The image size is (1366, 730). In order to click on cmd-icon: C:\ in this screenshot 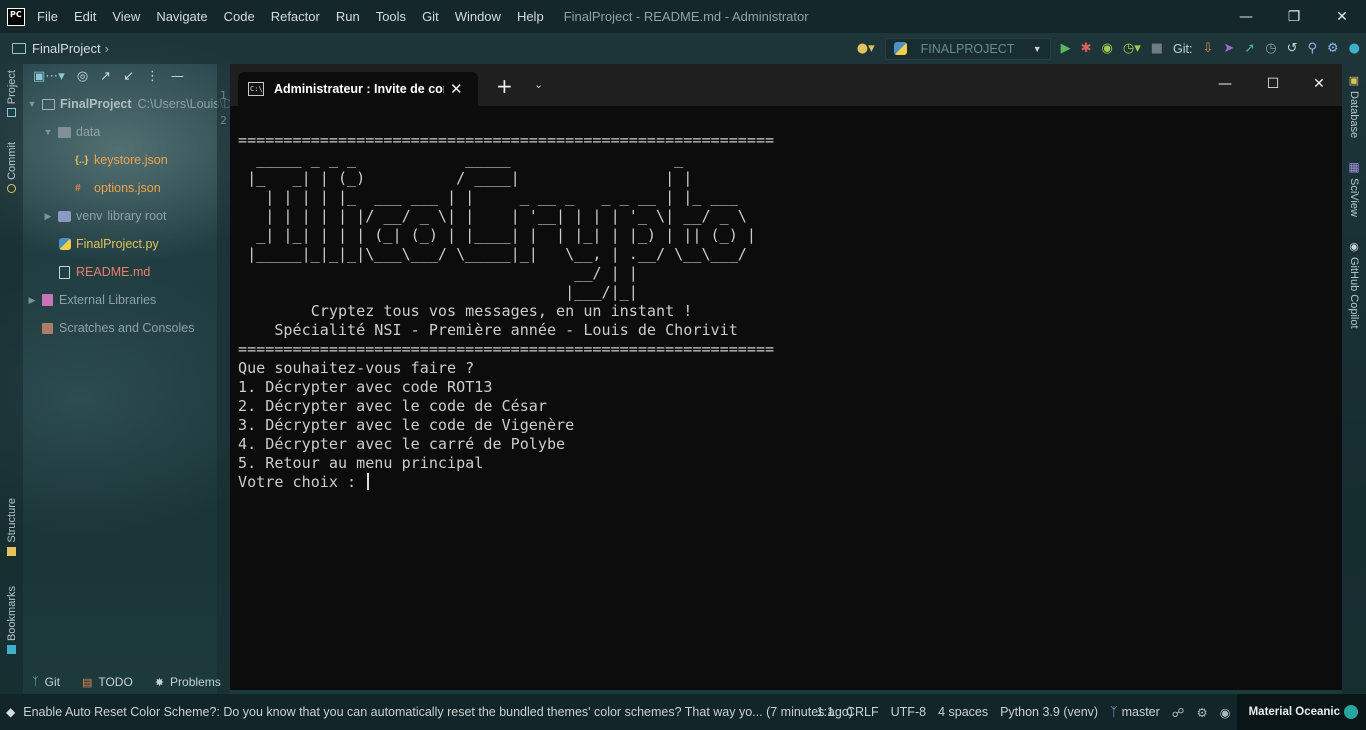, I will do `click(256, 89)`.